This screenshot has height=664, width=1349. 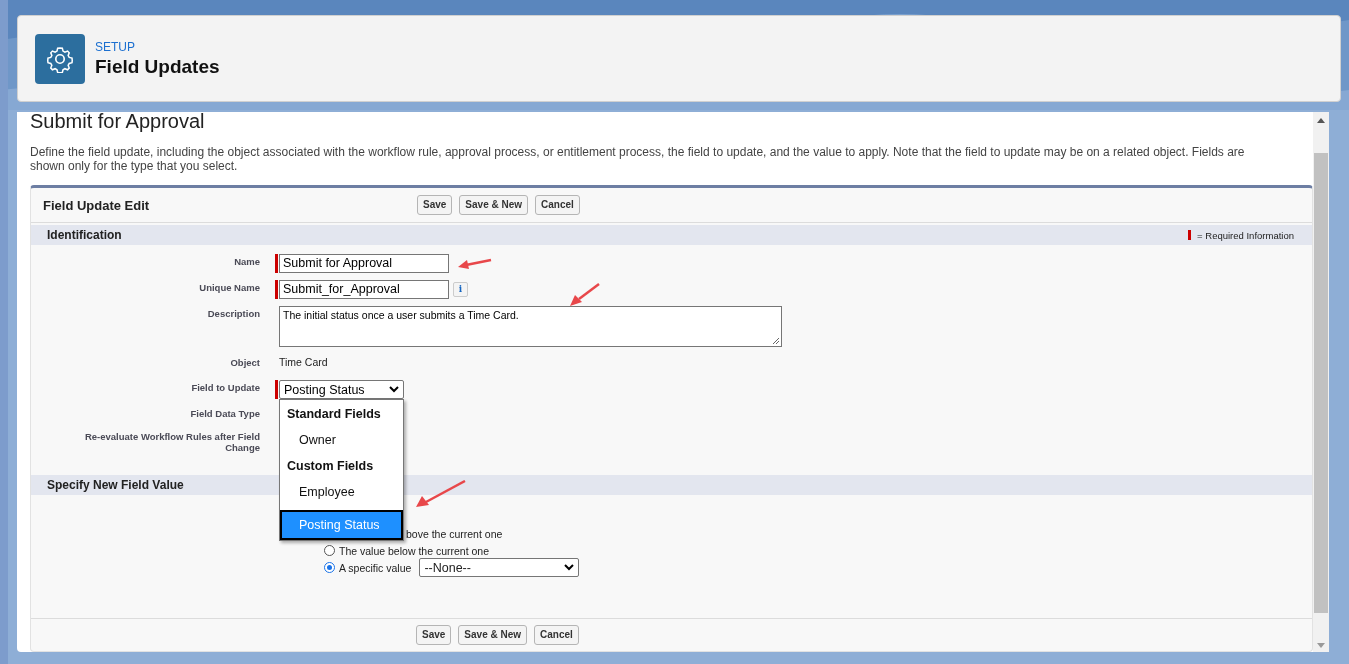 What do you see at coordinates (60, 58) in the screenshot?
I see `settings-icon` at bounding box center [60, 58].